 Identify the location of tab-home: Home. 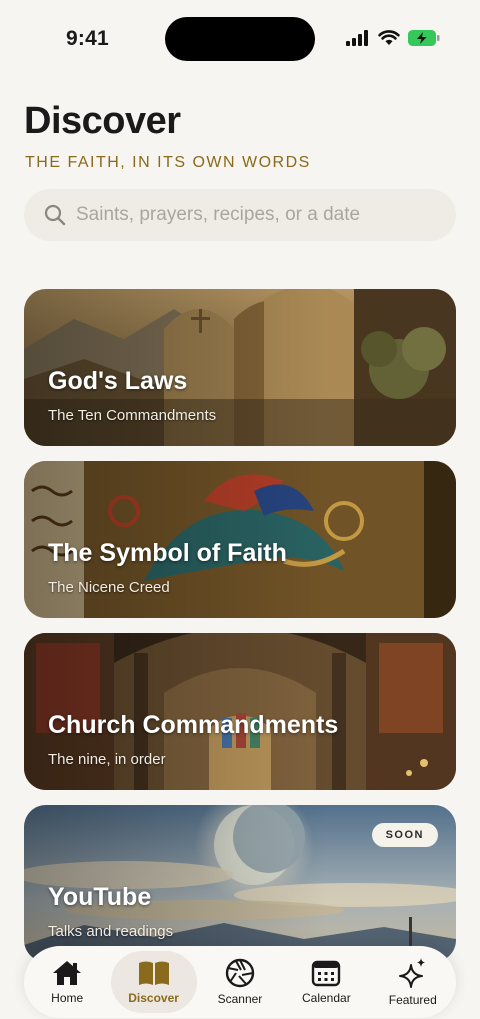
(67, 982).